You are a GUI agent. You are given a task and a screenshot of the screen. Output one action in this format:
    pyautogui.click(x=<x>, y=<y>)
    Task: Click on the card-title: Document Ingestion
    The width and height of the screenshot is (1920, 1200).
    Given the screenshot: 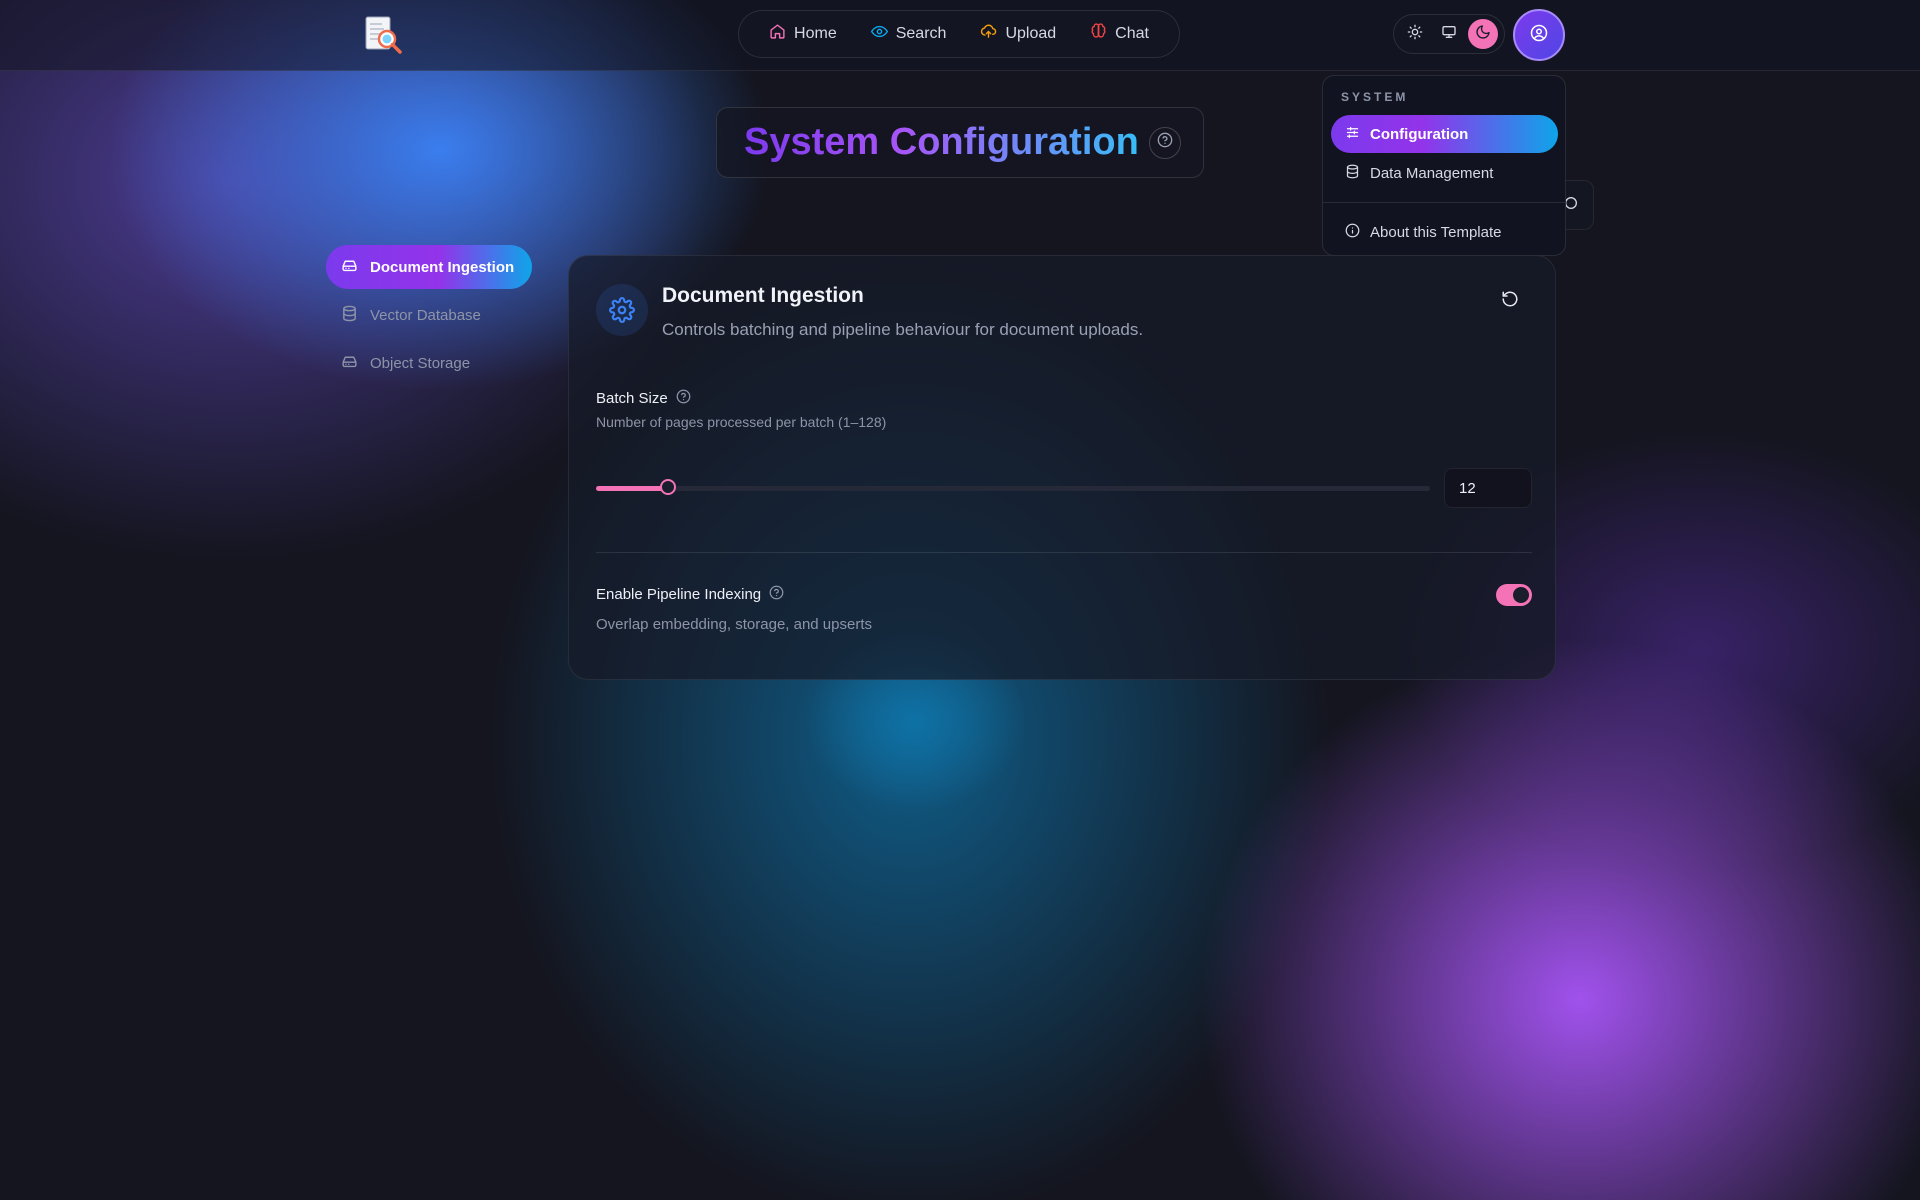 What is the action you would take?
    pyautogui.click(x=763, y=295)
    